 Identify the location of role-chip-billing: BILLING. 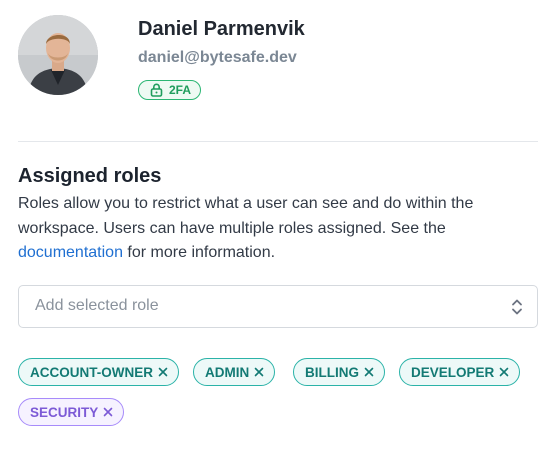
(339, 372).